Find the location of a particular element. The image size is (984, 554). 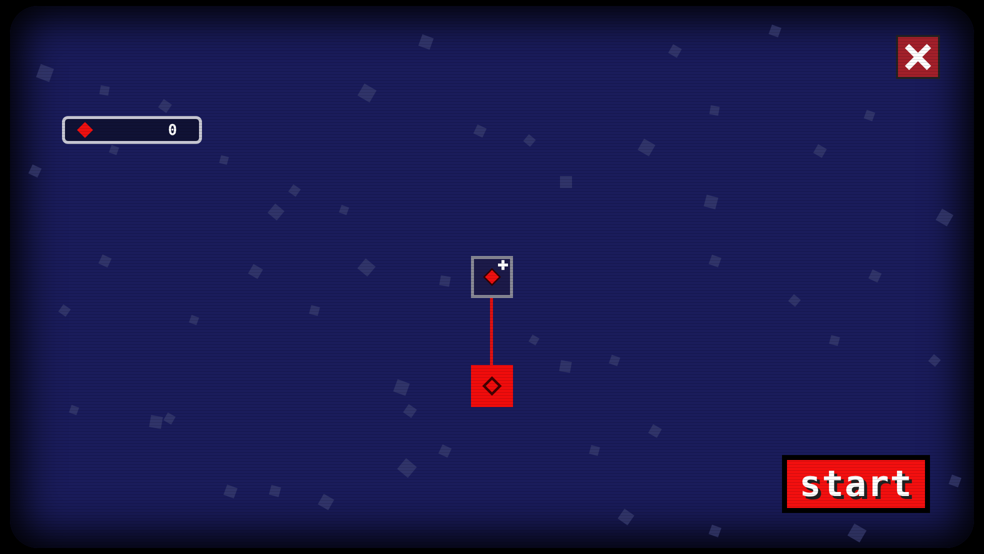

close-icon is located at coordinates (918, 57).